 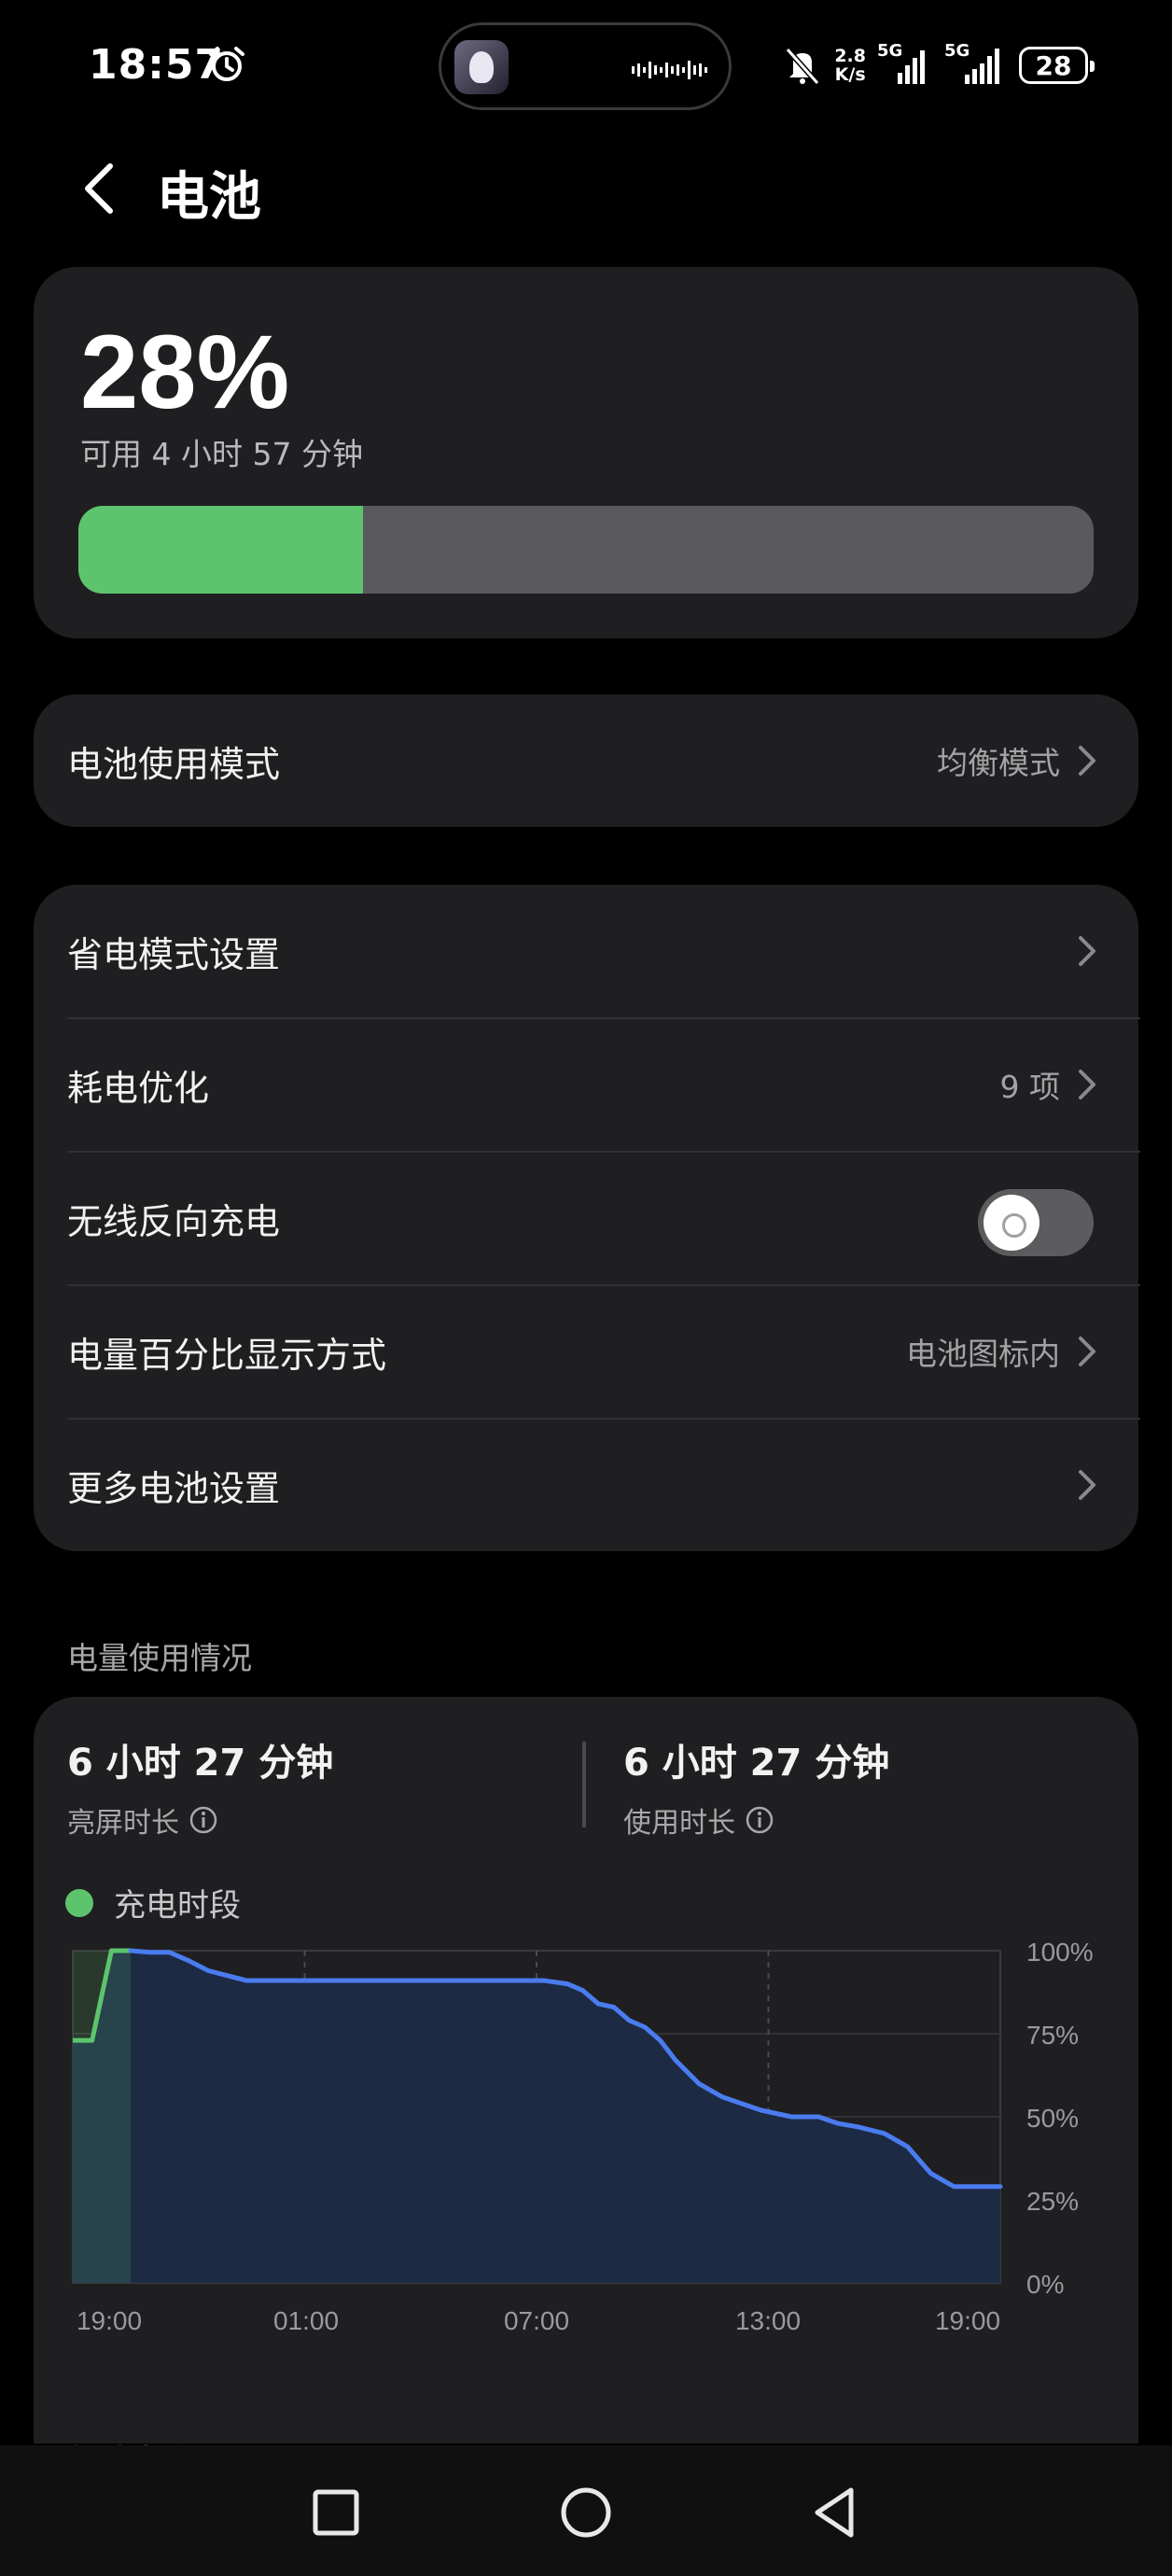 I want to click on battery-status-icon: 28, so click(x=1057, y=65).